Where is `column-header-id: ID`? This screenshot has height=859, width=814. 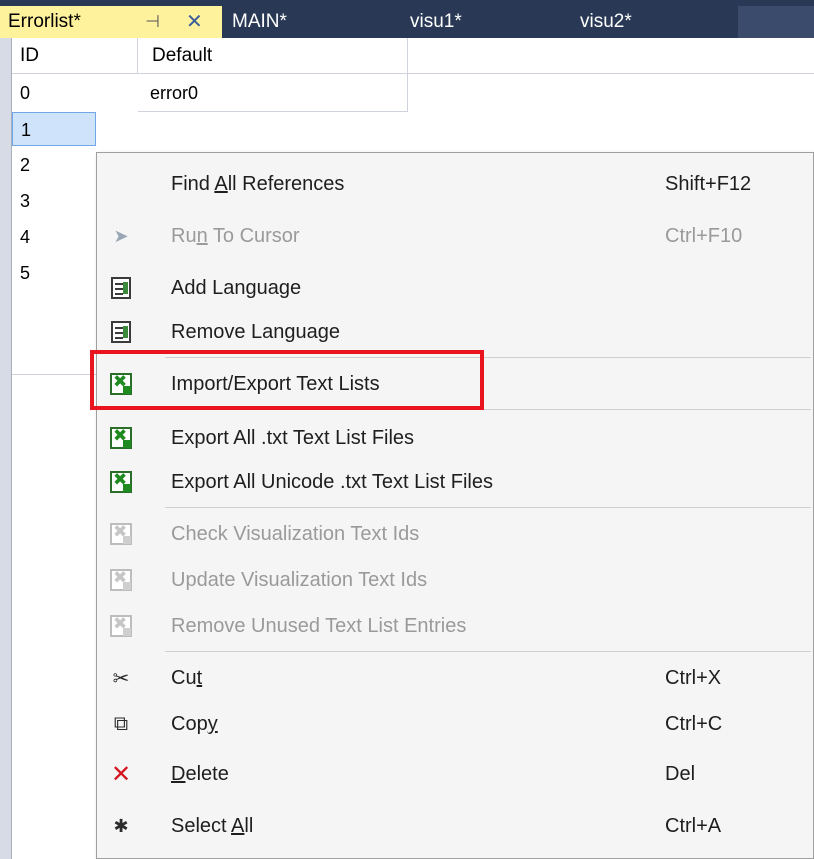
column-header-id: ID is located at coordinates (75, 56).